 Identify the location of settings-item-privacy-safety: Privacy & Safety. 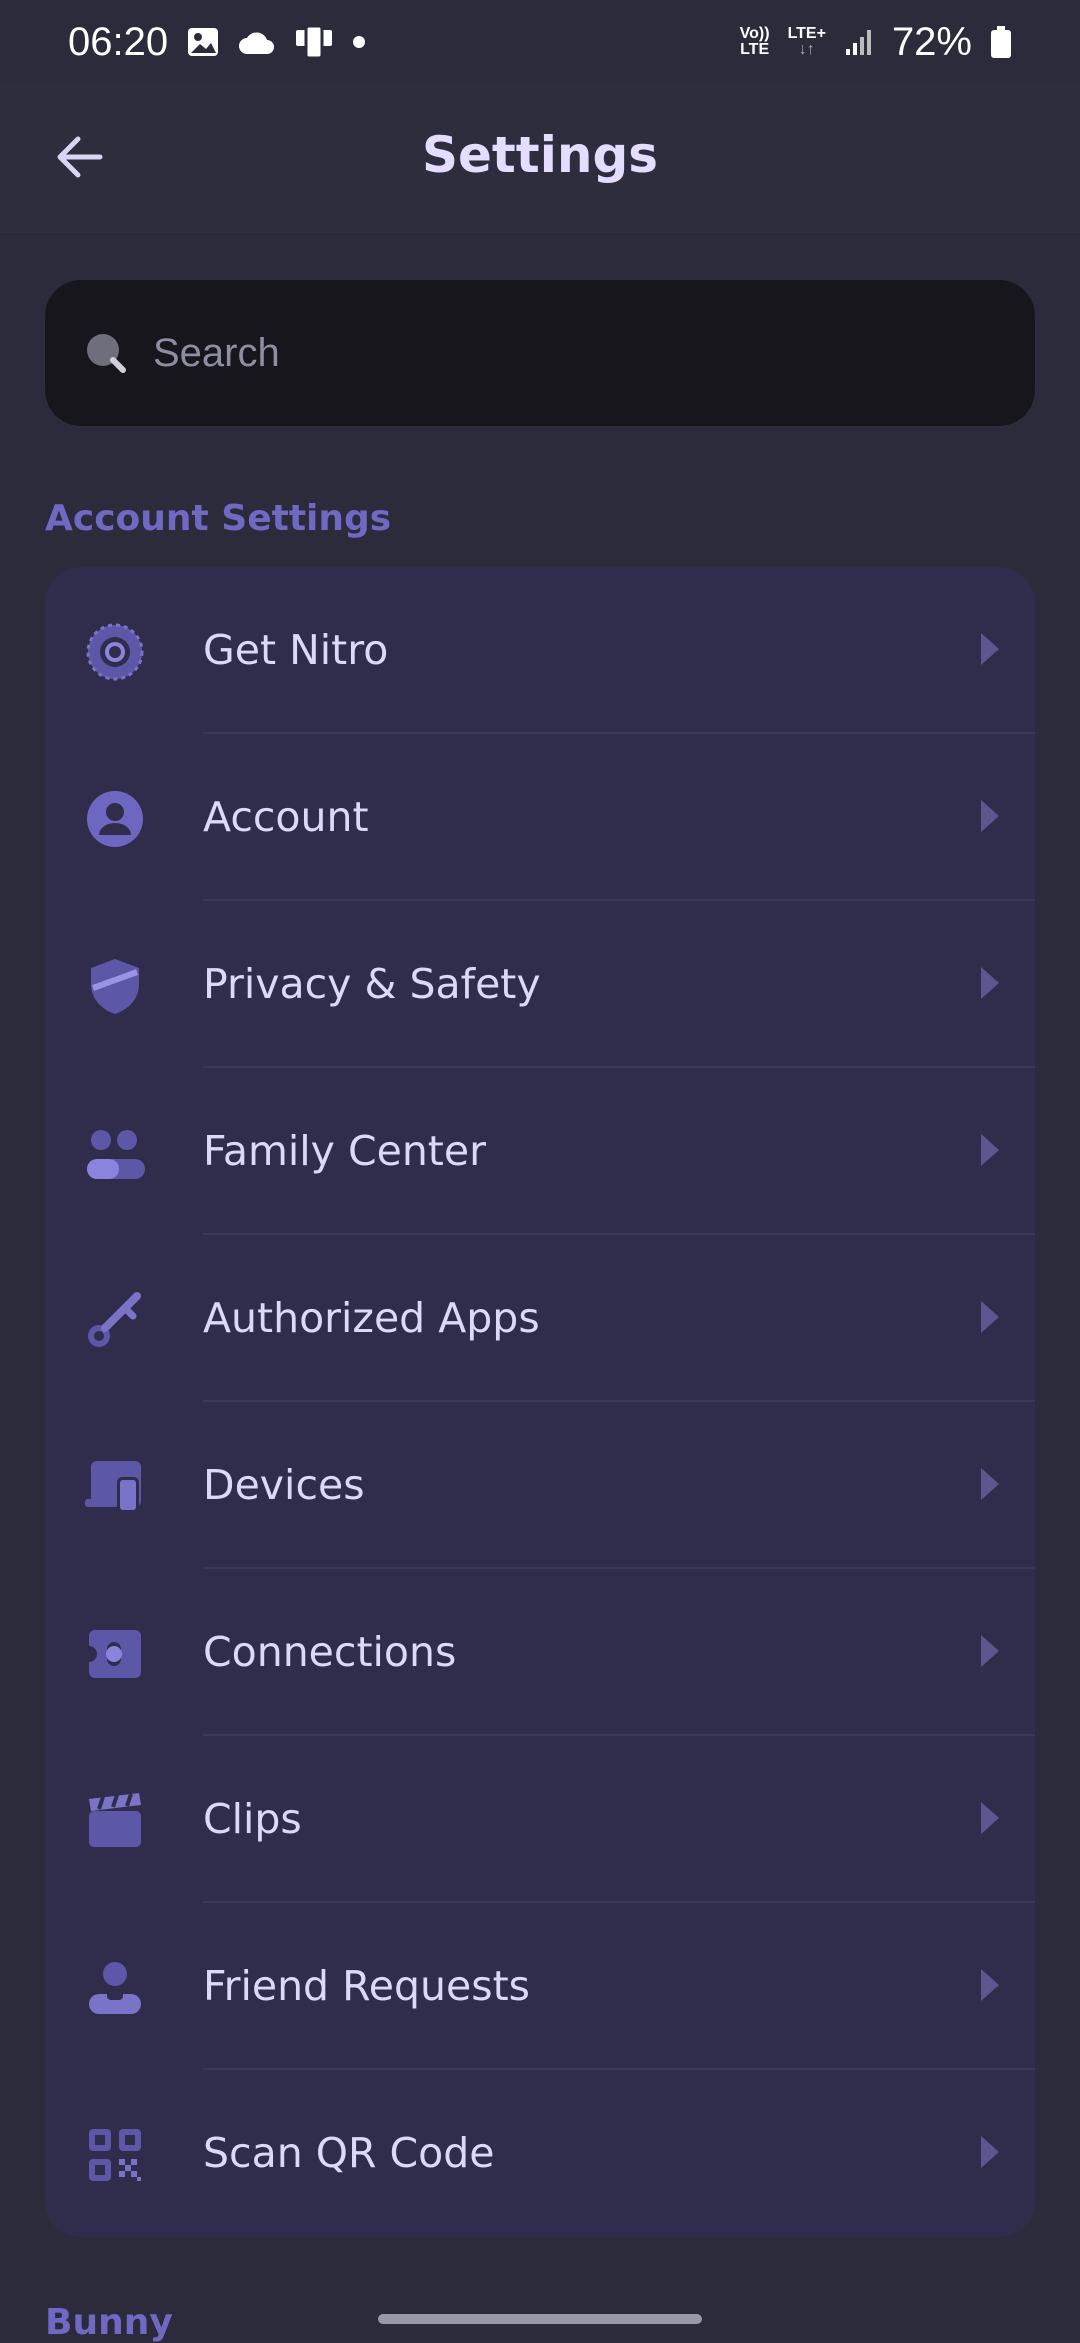
(540, 984).